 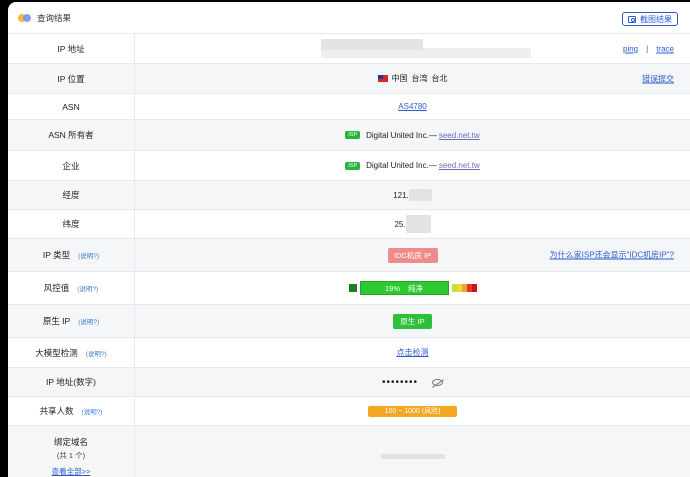 What do you see at coordinates (349, 411) in the screenshot?
I see `row-shared-users: 共享人数 (说明?) 100 ~ 1000 (风险)` at bounding box center [349, 411].